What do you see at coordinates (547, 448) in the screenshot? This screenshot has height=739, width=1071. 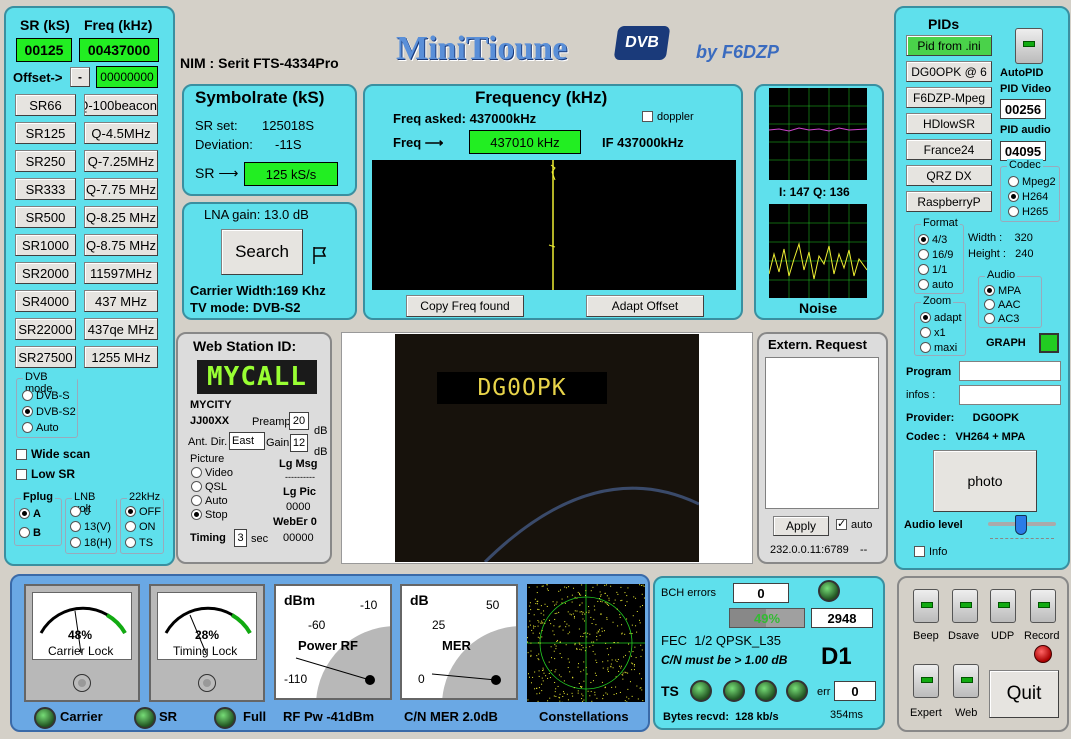 I see `video-display: DG0OPK` at bounding box center [547, 448].